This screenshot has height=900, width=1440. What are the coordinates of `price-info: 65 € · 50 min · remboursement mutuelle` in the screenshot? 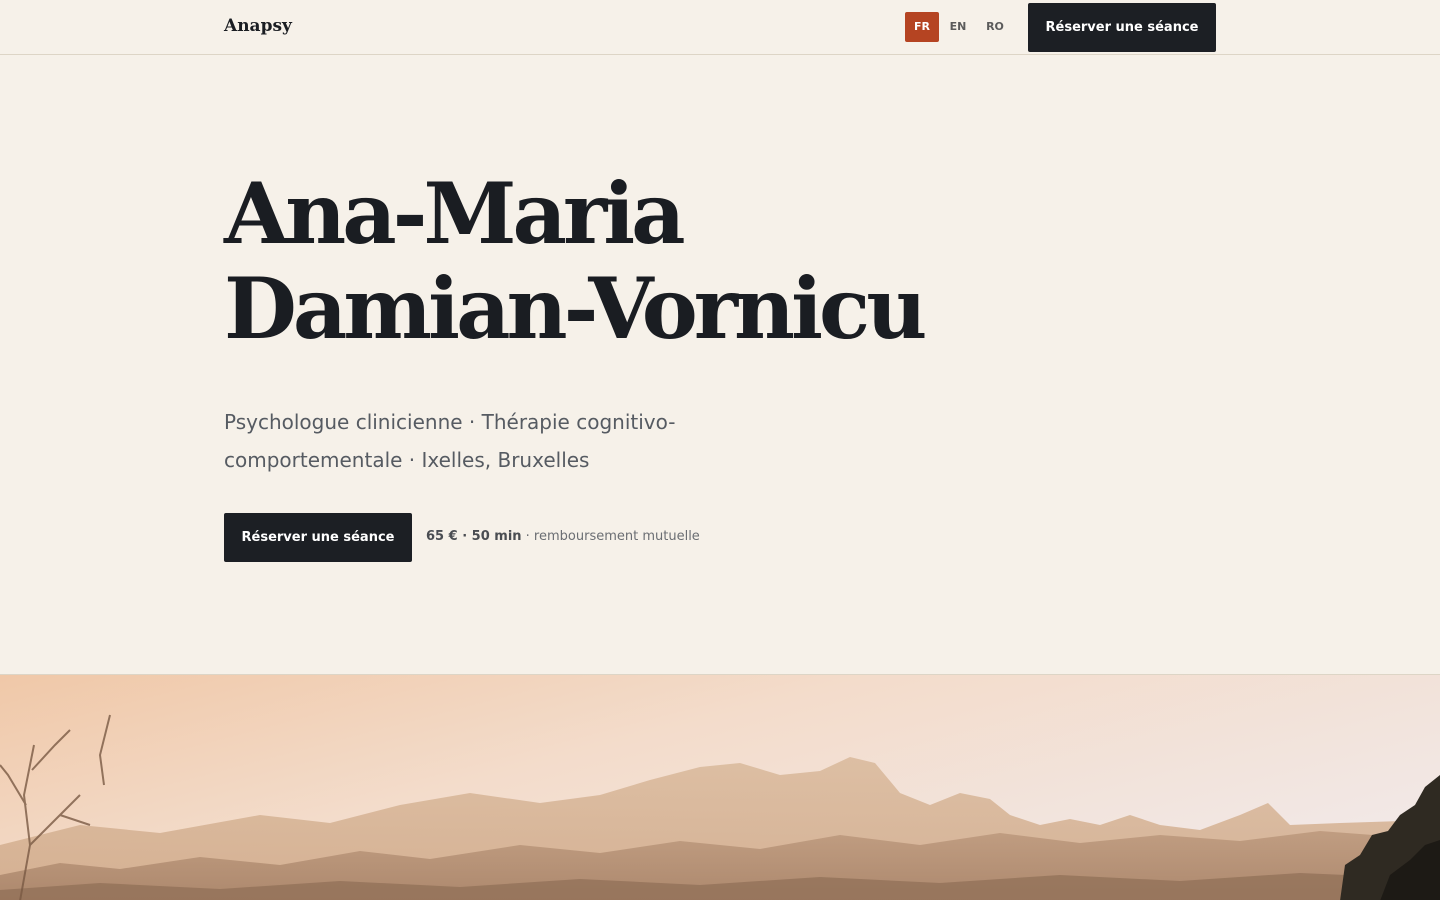 It's located at (563, 537).